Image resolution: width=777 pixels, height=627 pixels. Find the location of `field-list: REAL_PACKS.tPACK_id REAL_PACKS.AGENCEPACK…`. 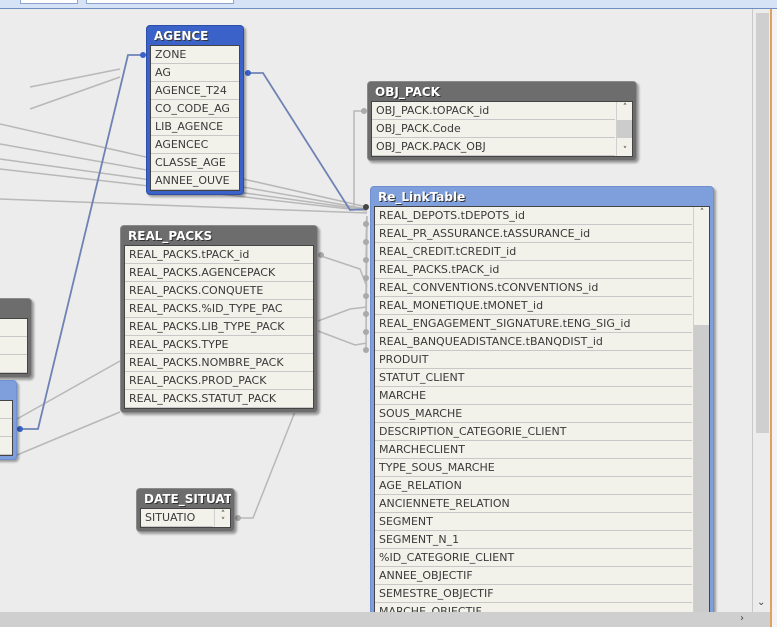

field-list: REAL_PACKS.tPACK_id REAL_PACKS.AGENCEPACK… is located at coordinates (219, 327).